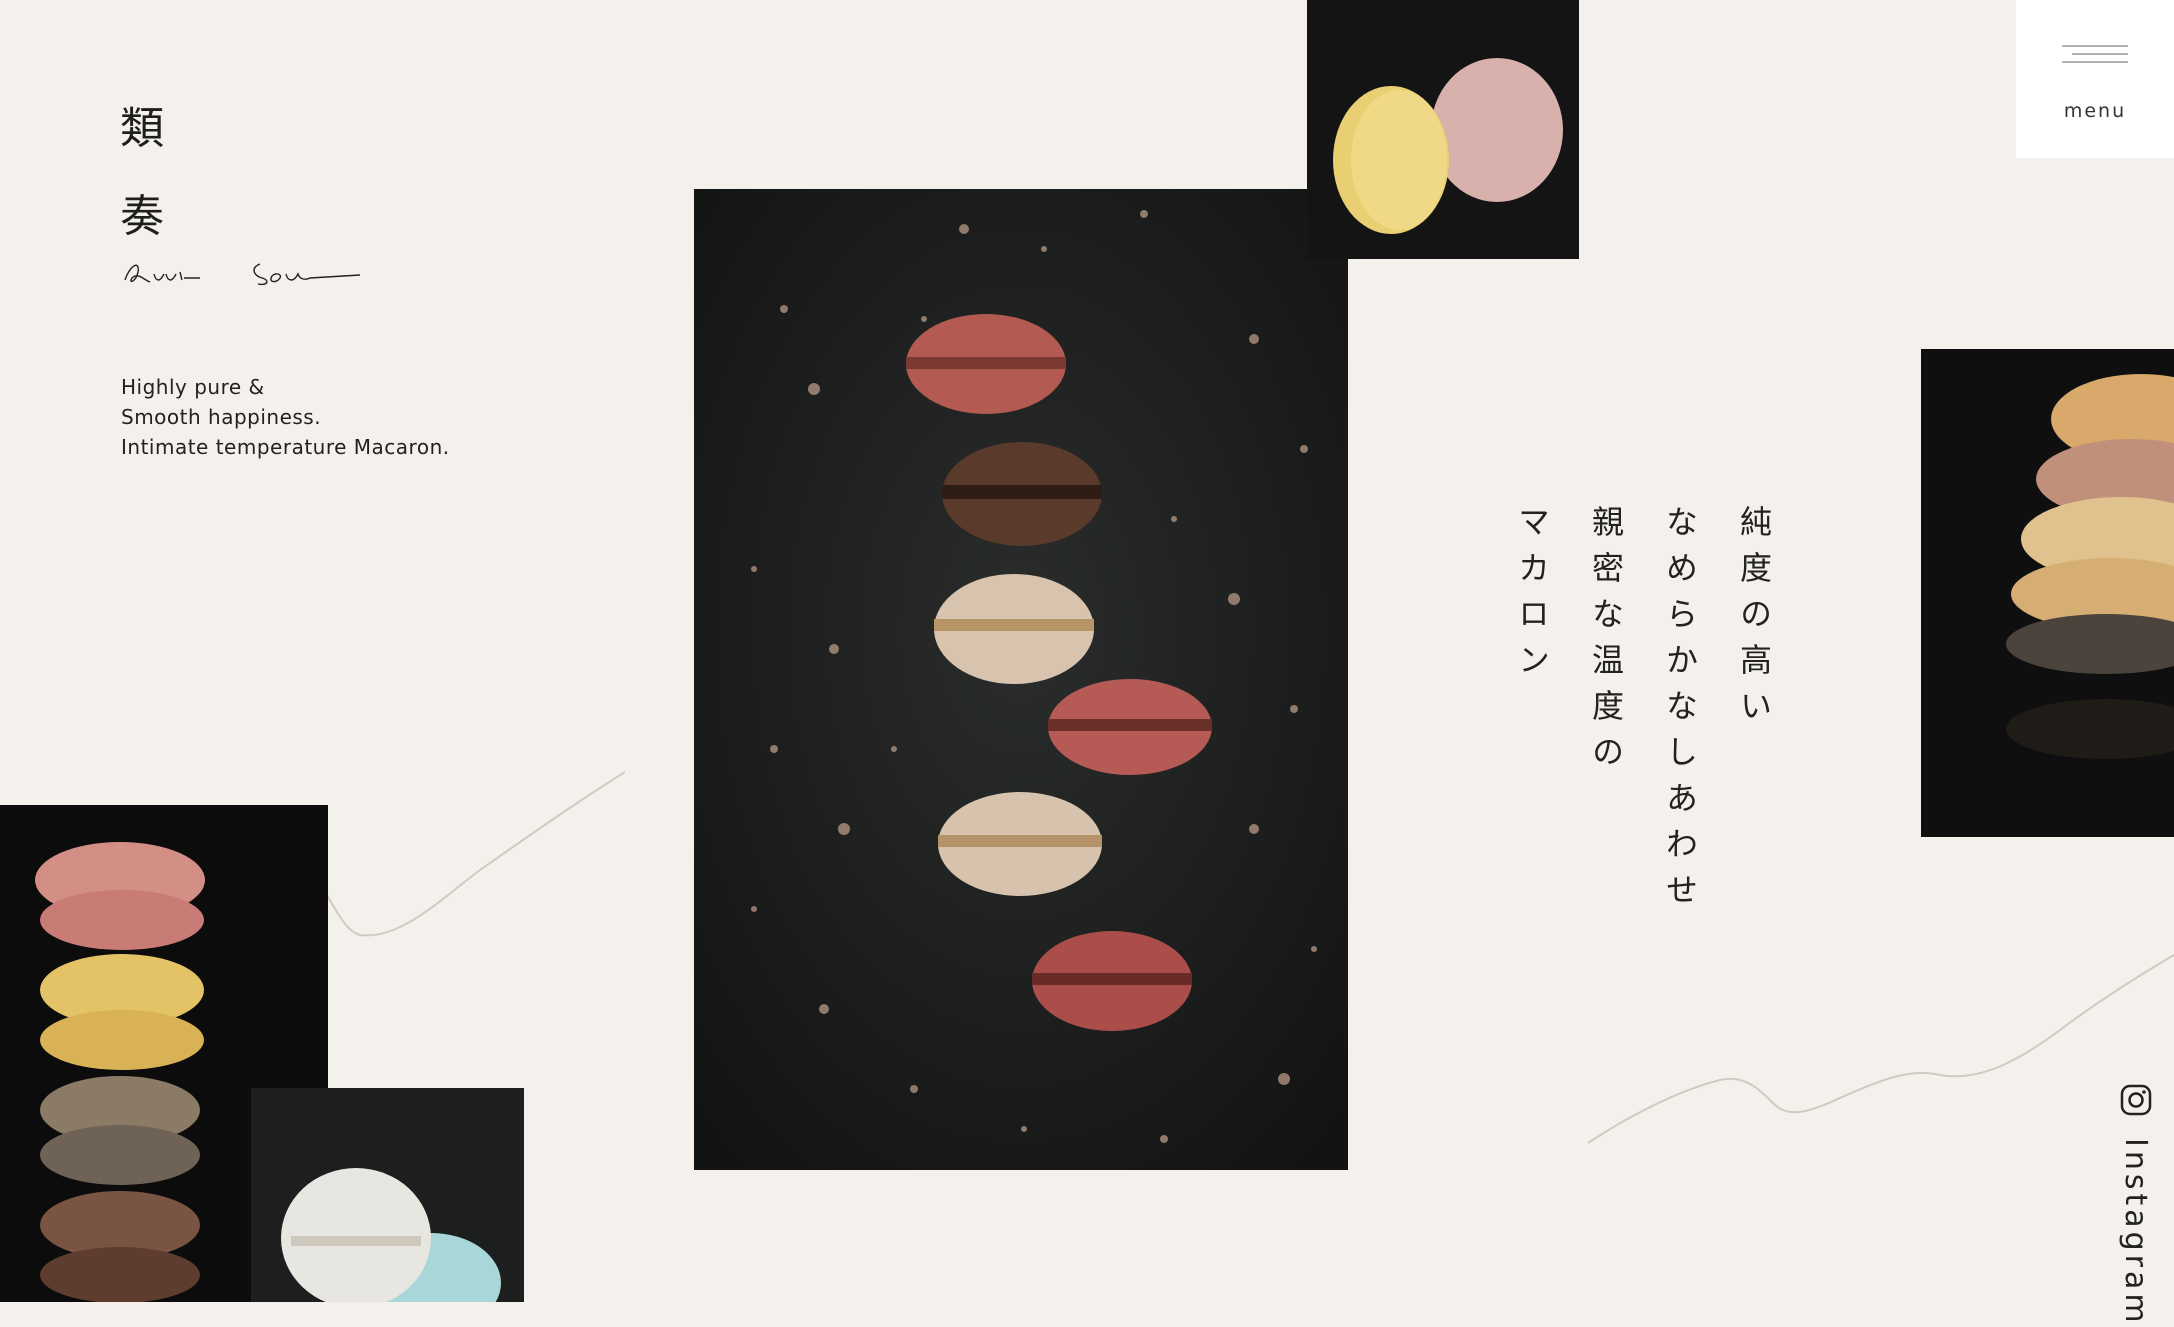 This screenshot has width=2174, height=1327. What do you see at coordinates (143, 128) in the screenshot?
I see `brand-character-1: 類` at bounding box center [143, 128].